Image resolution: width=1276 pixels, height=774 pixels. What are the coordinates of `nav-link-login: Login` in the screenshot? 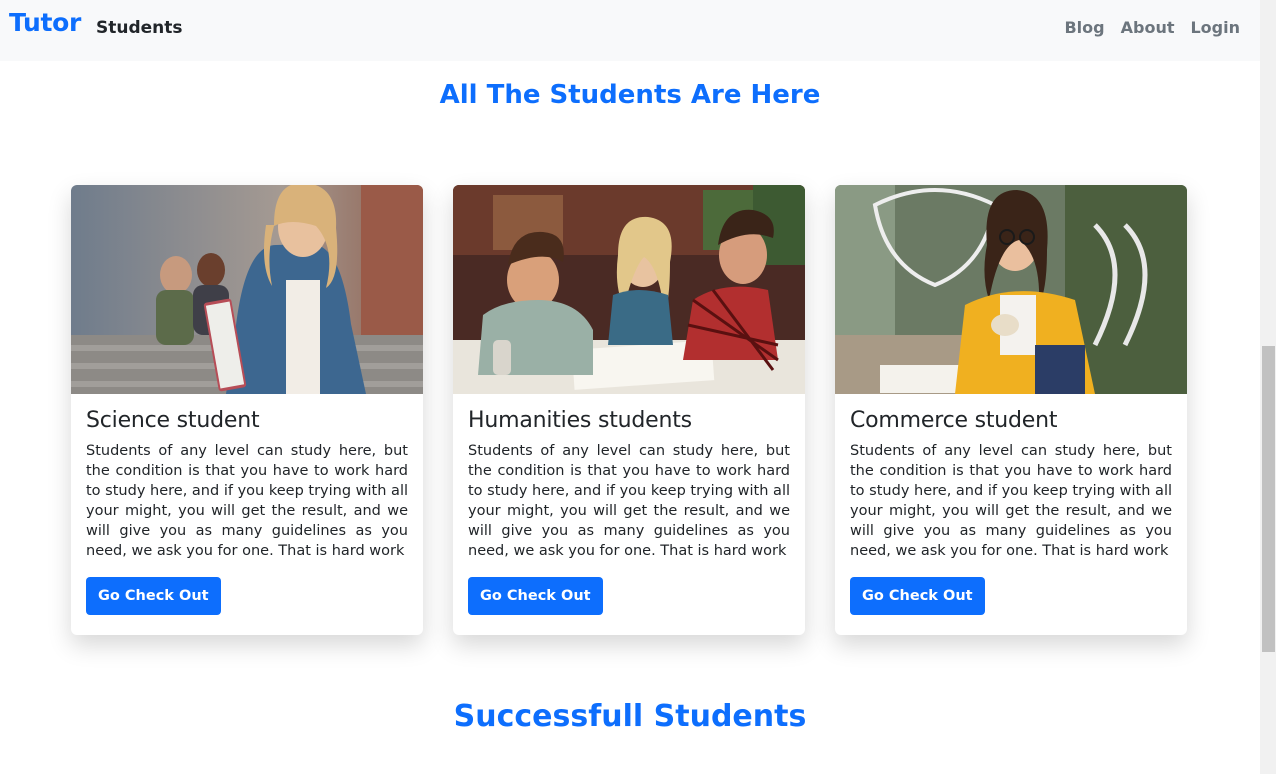 It's located at (1215, 27).